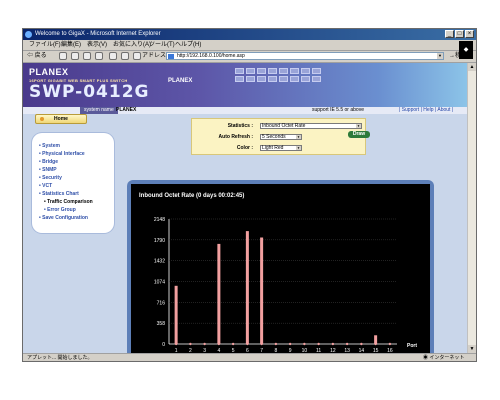  Describe the element at coordinates (63, 218) in the screenshot. I see `sidebar-item-save-configuration: • Save Configuration` at that location.